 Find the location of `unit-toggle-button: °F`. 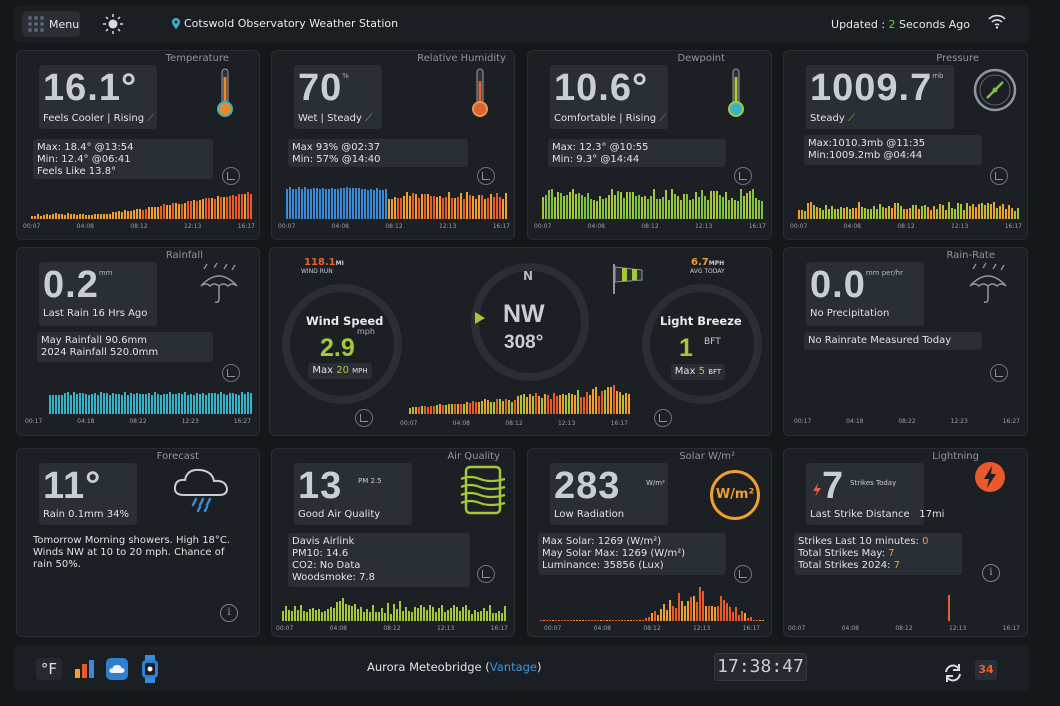

unit-toggle-button: °F is located at coordinates (49, 669).